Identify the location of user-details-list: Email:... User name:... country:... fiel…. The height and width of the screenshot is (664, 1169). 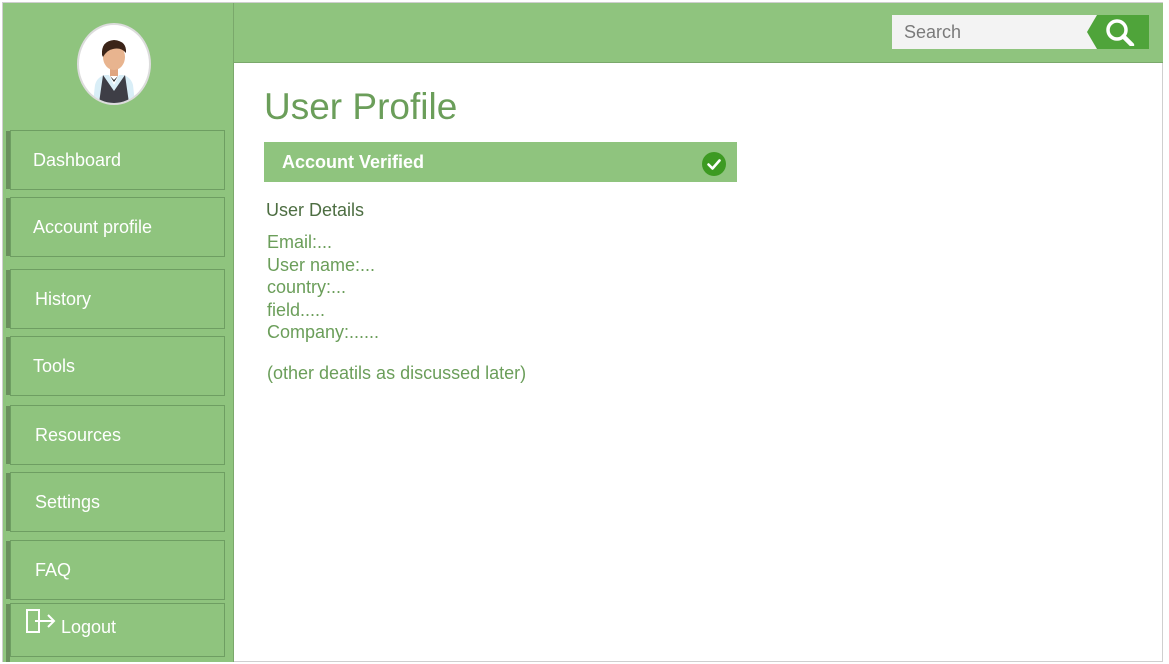
(323, 287).